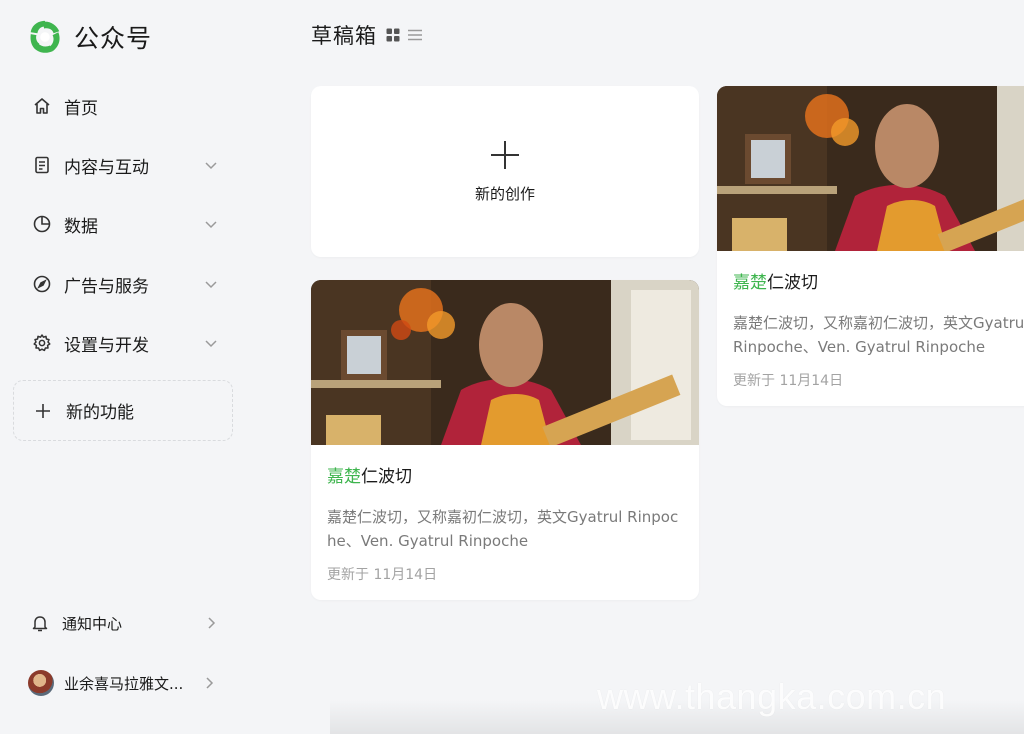  What do you see at coordinates (124, 623) in the screenshot?
I see `notification-center: 通知中心` at bounding box center [124, 623].